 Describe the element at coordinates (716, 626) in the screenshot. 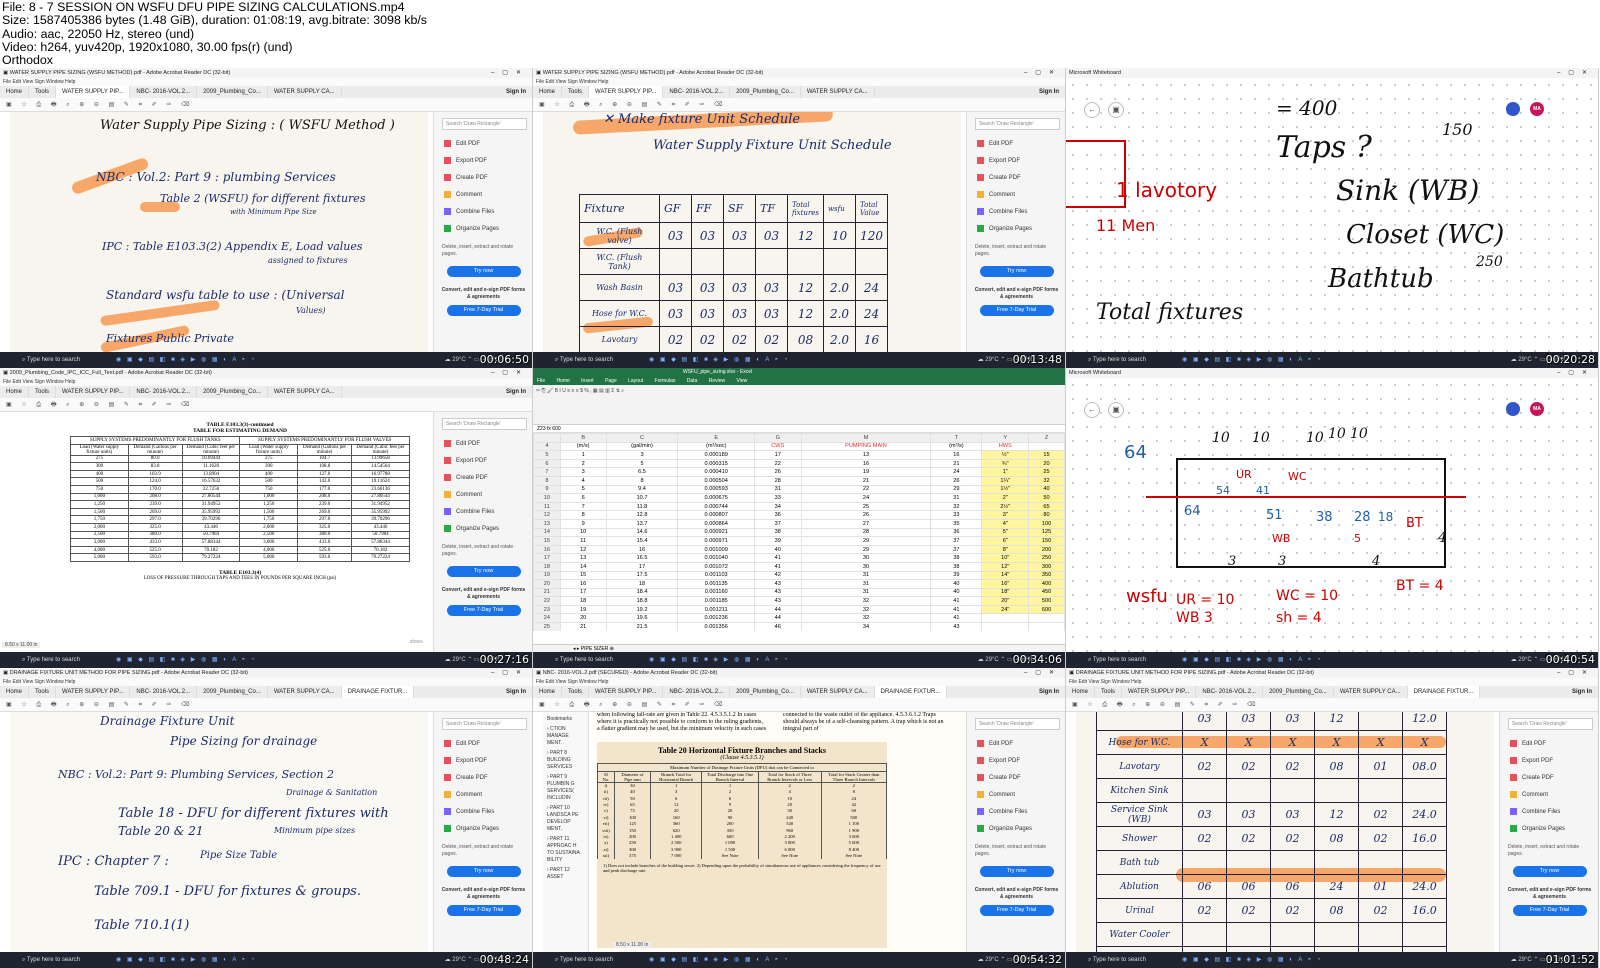

I see `table-cell: 0.001356` at that location.